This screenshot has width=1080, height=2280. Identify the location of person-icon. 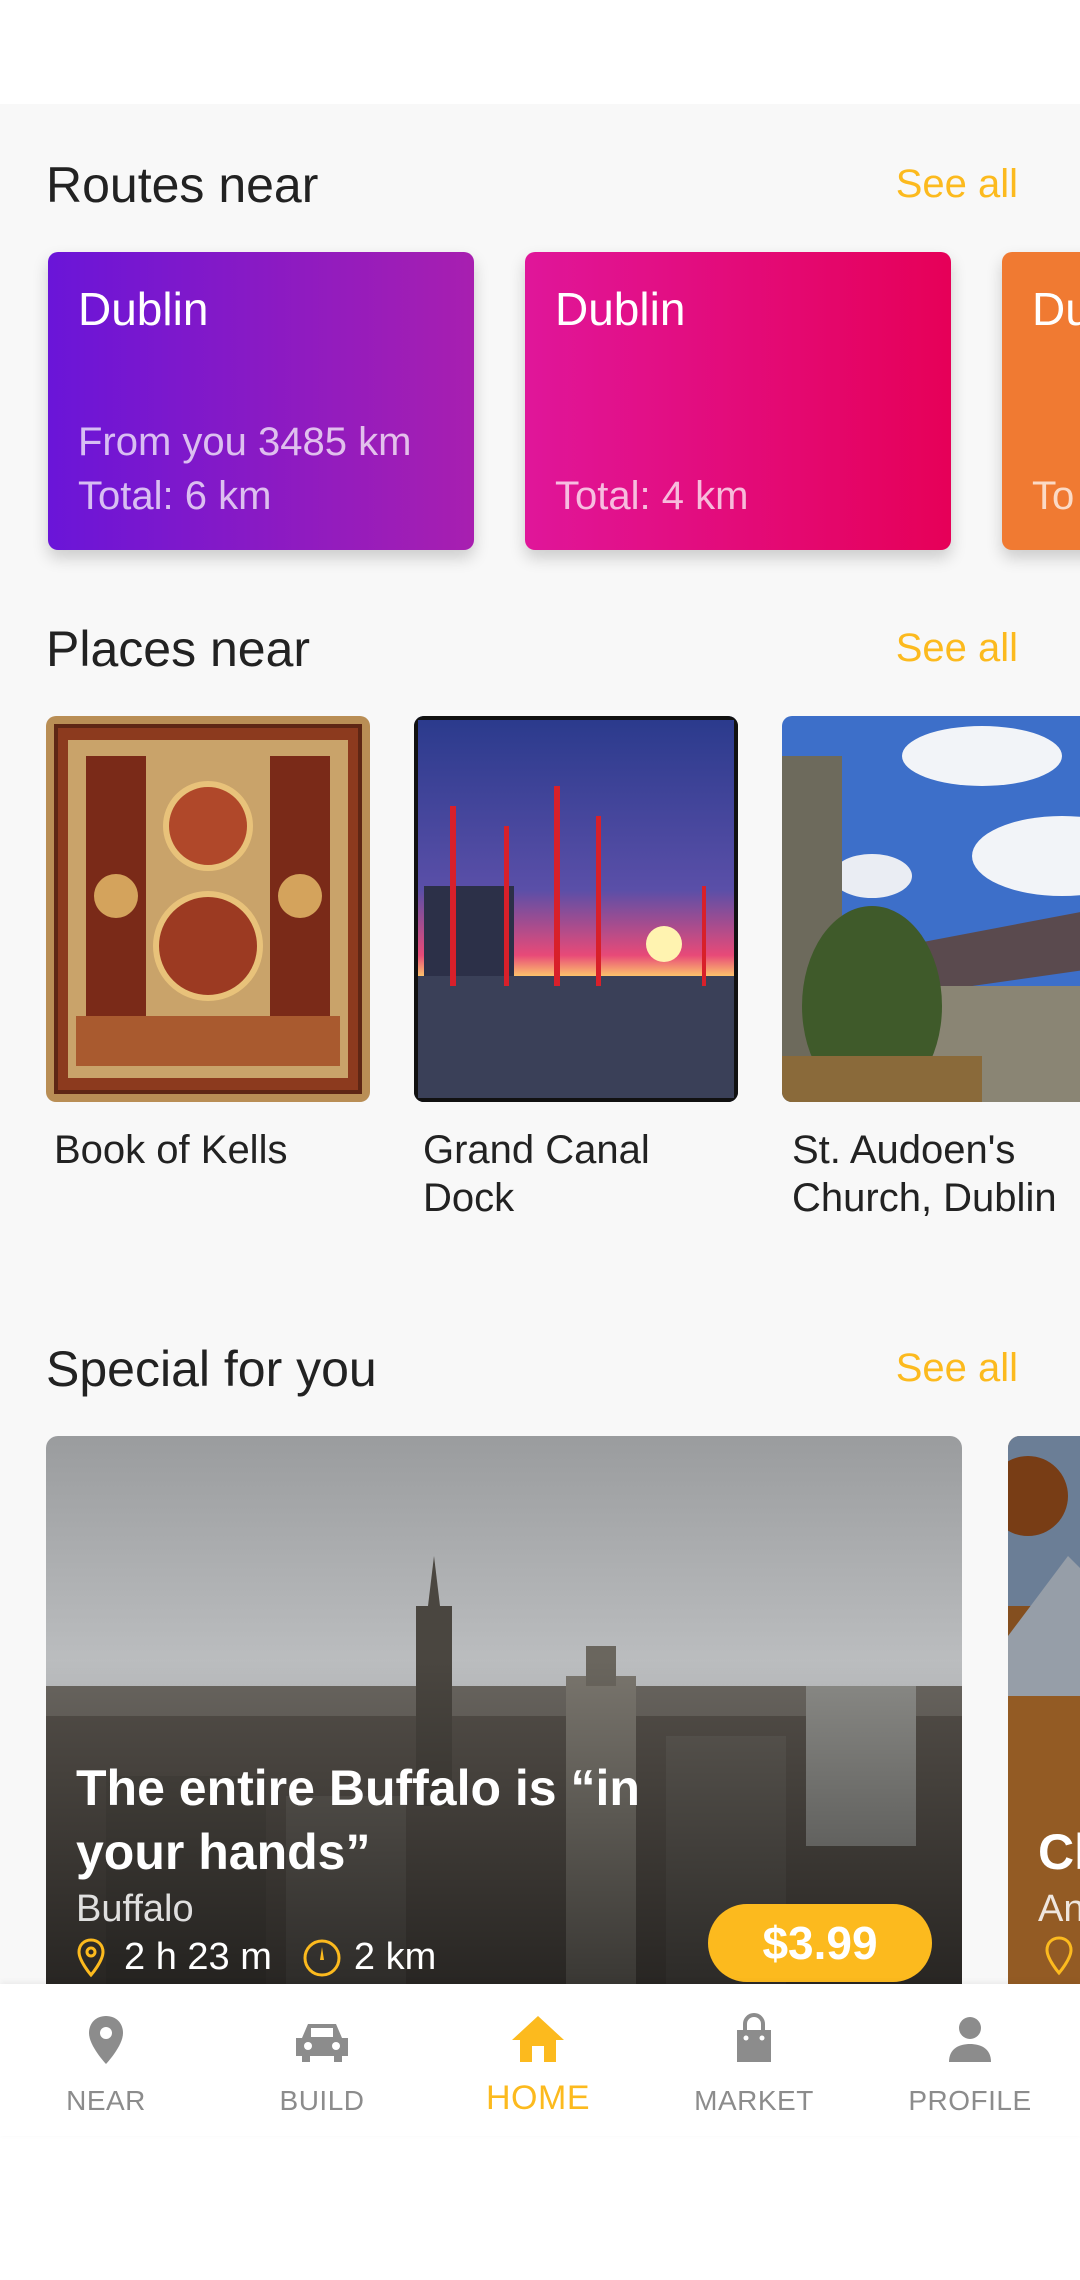
(970, 2040).